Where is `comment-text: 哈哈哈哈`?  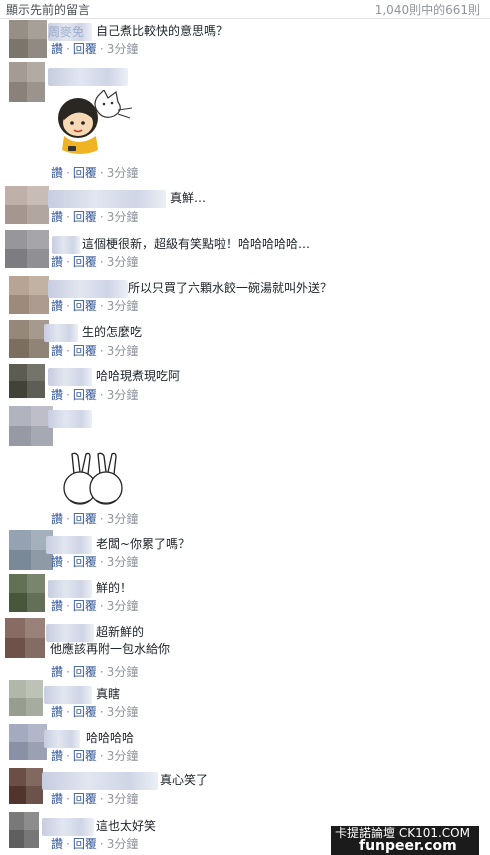
comment-text: 哈哈哈哈 is located at coordinates (110, 738).